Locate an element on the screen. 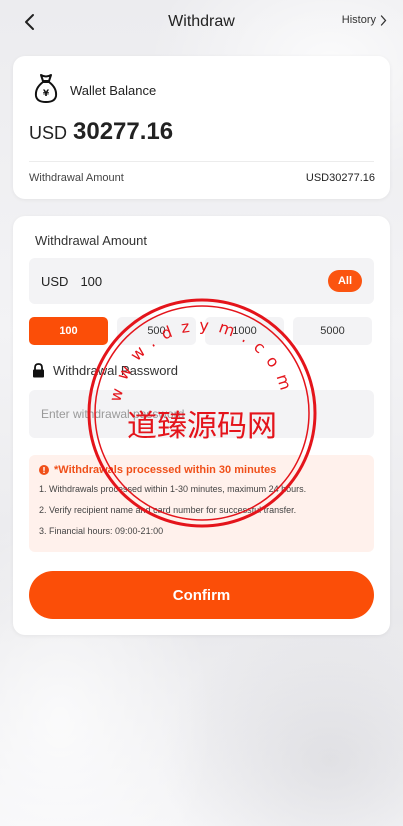  history-link: History is located at coordinates (364, 20).